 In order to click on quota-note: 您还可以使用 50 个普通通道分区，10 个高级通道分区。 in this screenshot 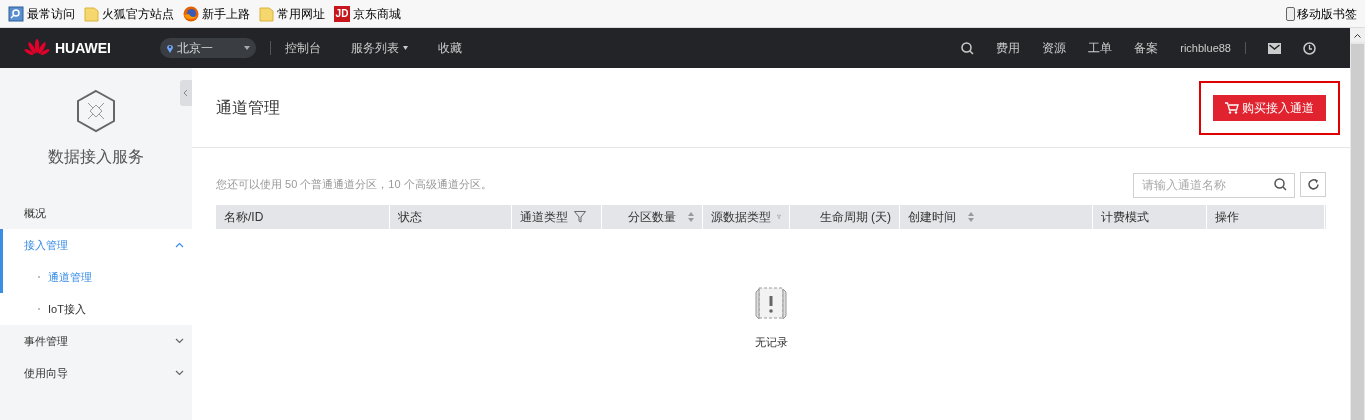, I will do `click(354, 185)`.